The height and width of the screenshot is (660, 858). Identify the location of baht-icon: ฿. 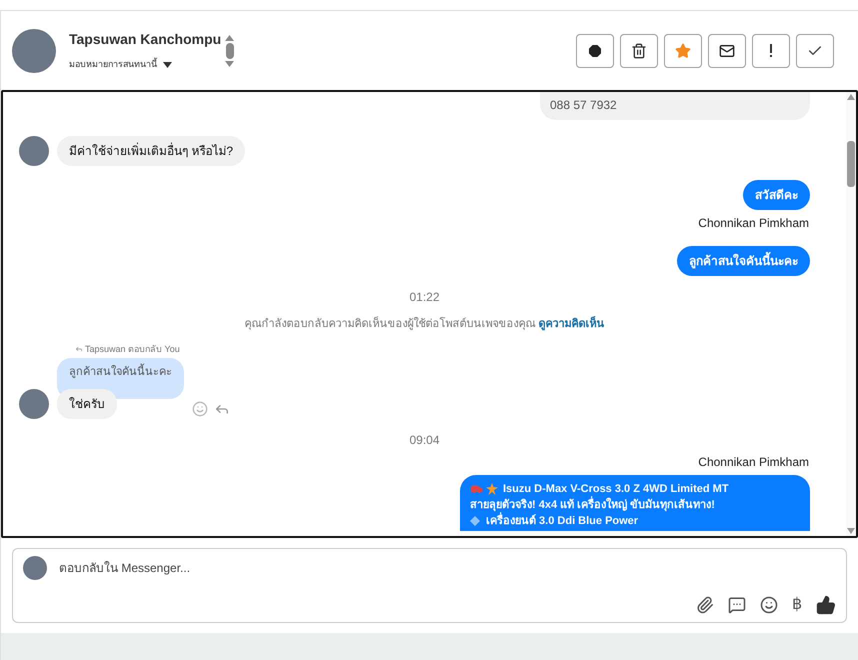
(797, 605).